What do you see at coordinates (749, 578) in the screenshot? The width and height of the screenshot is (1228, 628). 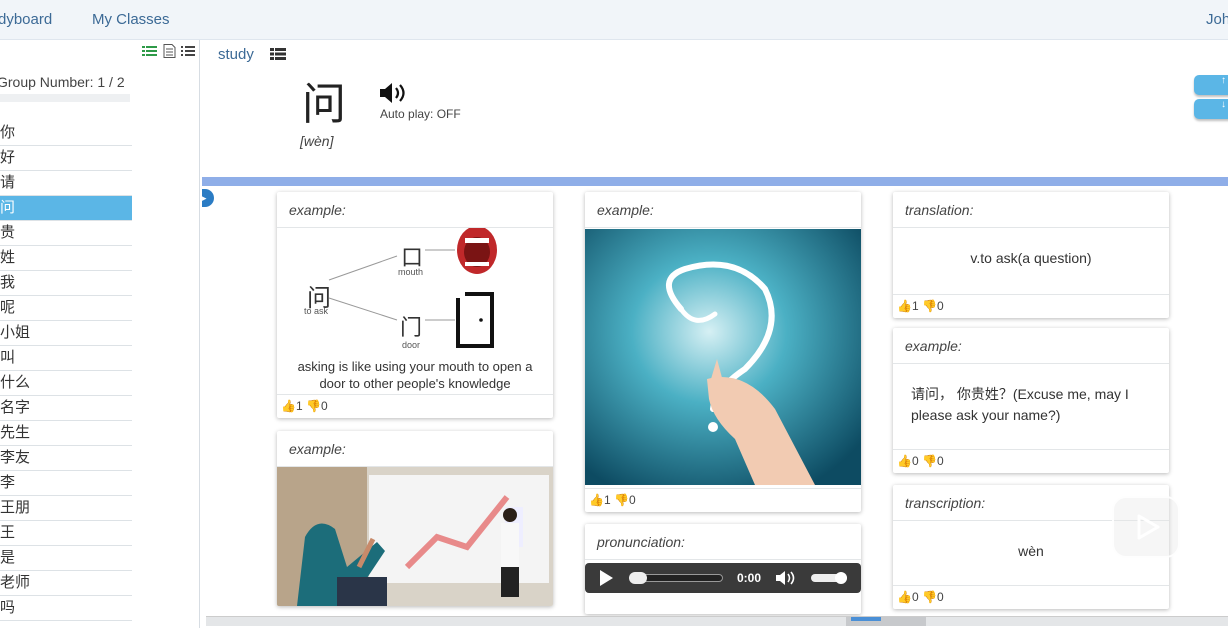 I see `audio-time: 0:00` at bounding box center [749, 578].